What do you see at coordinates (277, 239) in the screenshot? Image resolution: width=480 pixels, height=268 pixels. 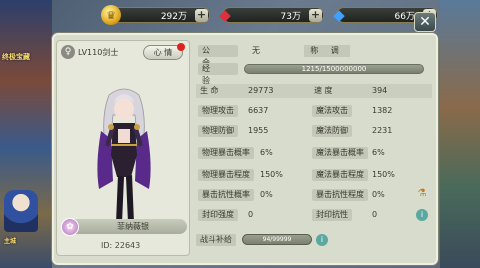 I see `supply-progress-bar: 94/99999` at bounding box center [277, 239].